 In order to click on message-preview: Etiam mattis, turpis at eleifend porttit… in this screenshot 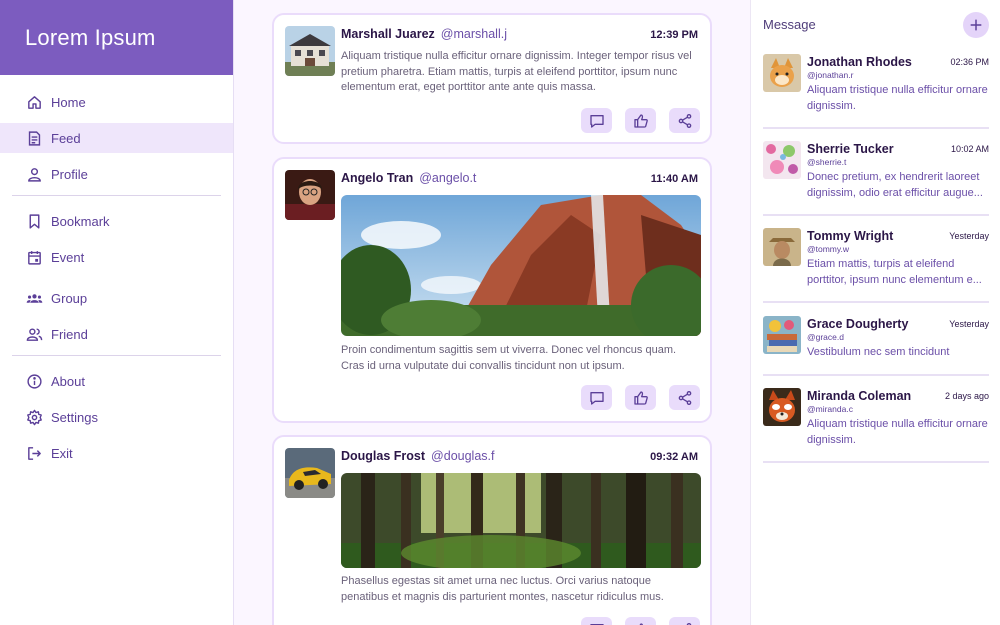, I will do `click(894, 272)`.